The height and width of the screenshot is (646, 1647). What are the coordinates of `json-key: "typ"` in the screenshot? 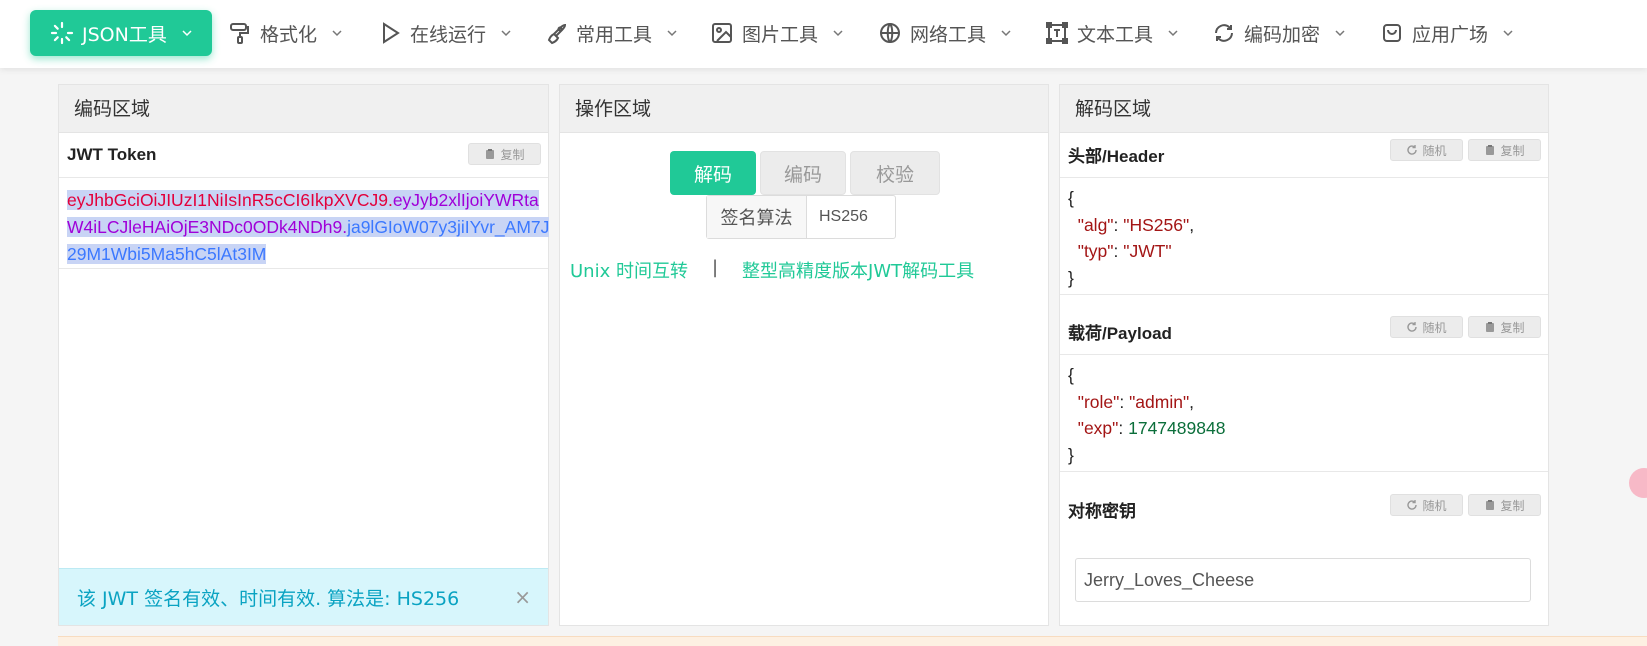 It's located at (1095, 251).